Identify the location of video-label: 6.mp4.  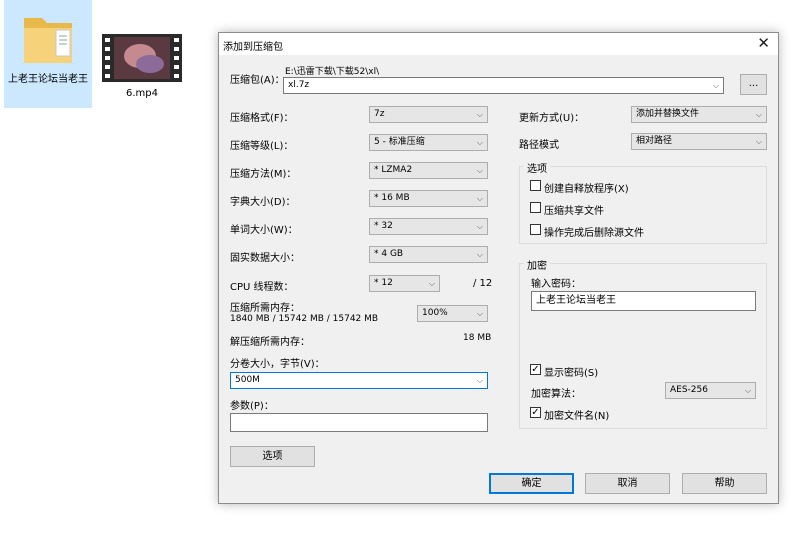
(142, 93).